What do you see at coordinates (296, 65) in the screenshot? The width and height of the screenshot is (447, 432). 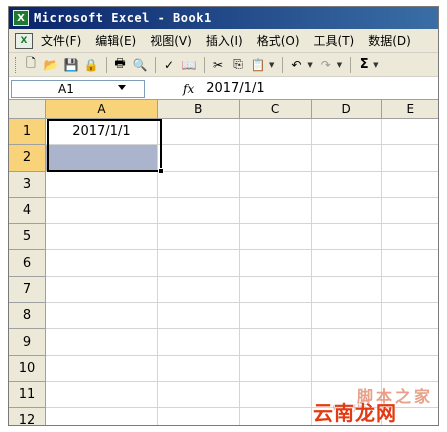 I see `undo-icon: ↶` at bounding box center [296, 65].